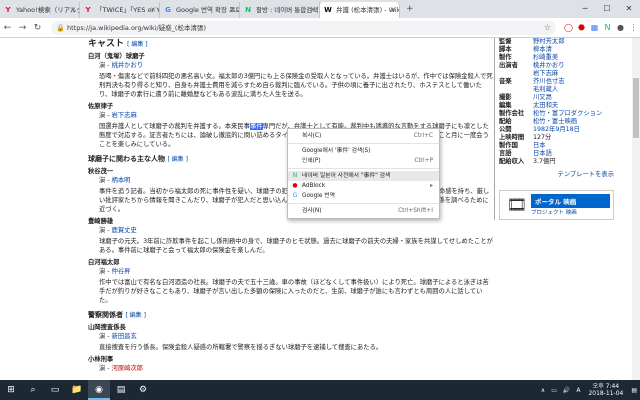 The image size is (640, 400). Describe the element at coordinates (200, 10) in the screenshot. I see `tab: GGoogle 번역 확장 프로그램✕` at that location.